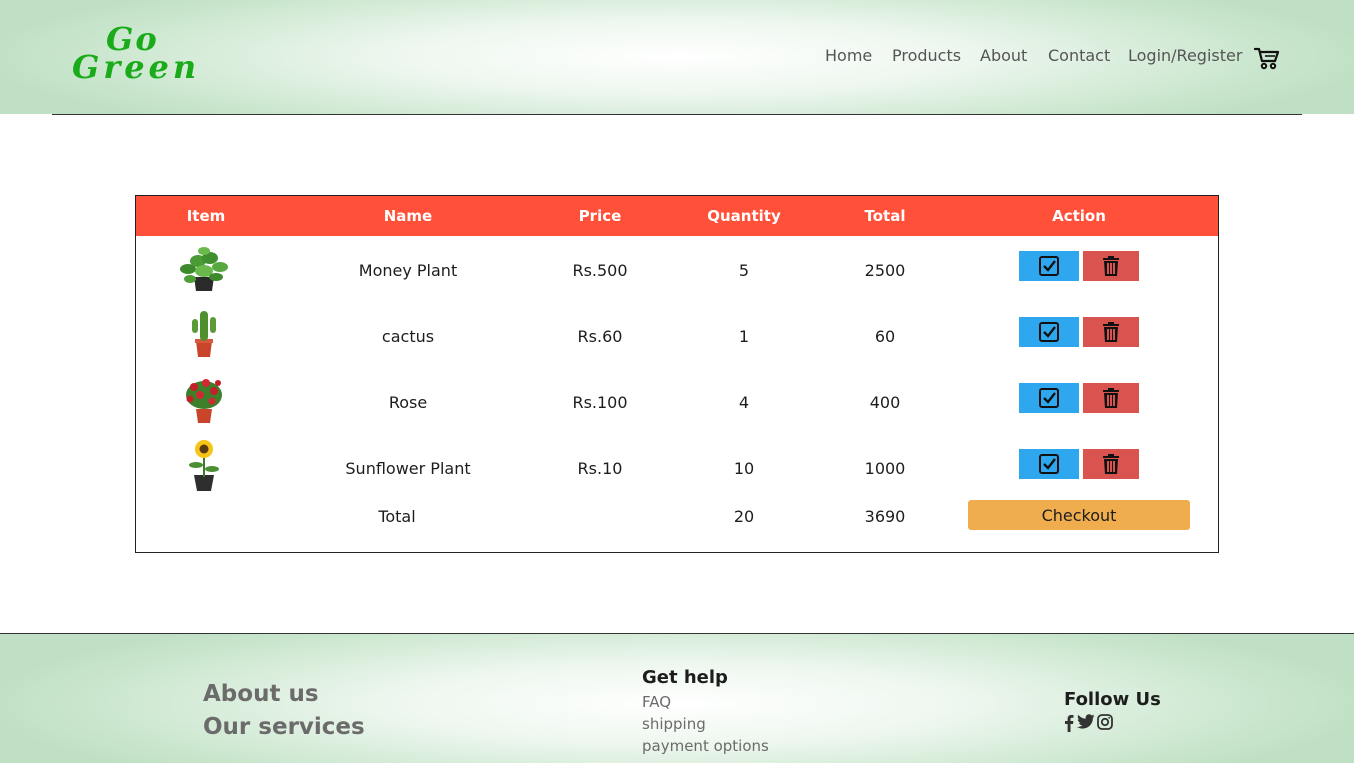 Image resolution: width=1354 pixels, height=763 pixels. What do you see at coordinates (1266, 58) in the screenshot?
I see `cart-icon` at bounding box center [1266, 58].